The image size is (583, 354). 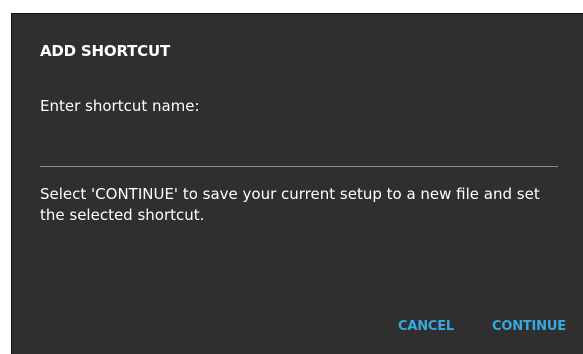 I want to click on dialog-title: ADD SHORTCUT, so click(x=105, y=51).